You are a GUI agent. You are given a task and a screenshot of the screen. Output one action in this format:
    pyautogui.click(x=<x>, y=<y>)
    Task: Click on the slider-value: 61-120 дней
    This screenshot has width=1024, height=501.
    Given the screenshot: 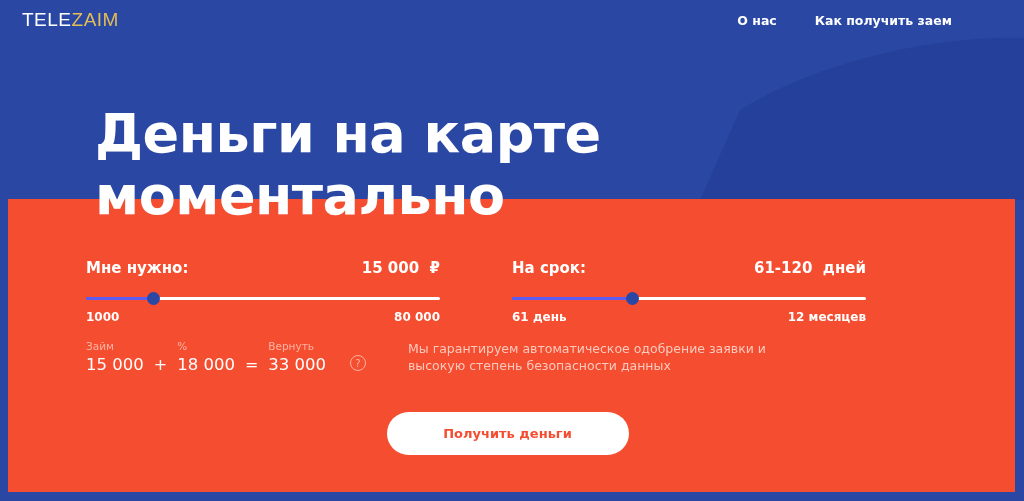 What is the action you would take?
    pyautogui.click(x=809, y=268)
    